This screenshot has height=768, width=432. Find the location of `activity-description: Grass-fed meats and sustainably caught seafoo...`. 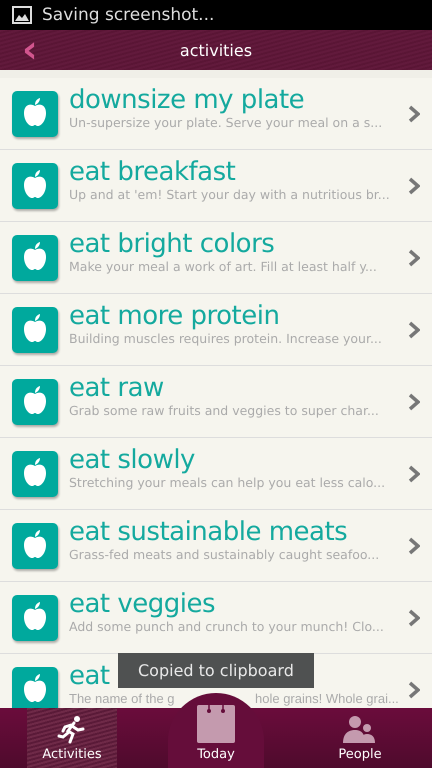

activity-description: Grass-fed meats and sustainably caught seafoo... is located at coordinates (224, 554).